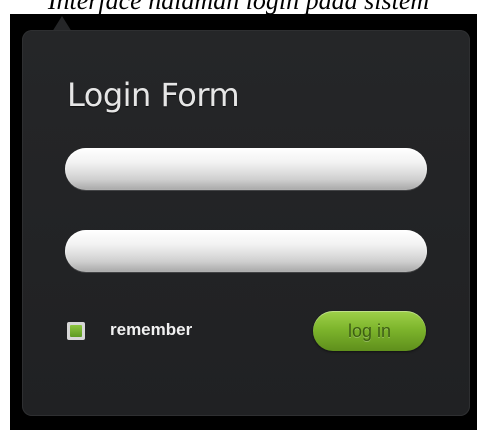 The image size is (477, 430). I want to click on checkbox-check-icon, so click(76, 331).